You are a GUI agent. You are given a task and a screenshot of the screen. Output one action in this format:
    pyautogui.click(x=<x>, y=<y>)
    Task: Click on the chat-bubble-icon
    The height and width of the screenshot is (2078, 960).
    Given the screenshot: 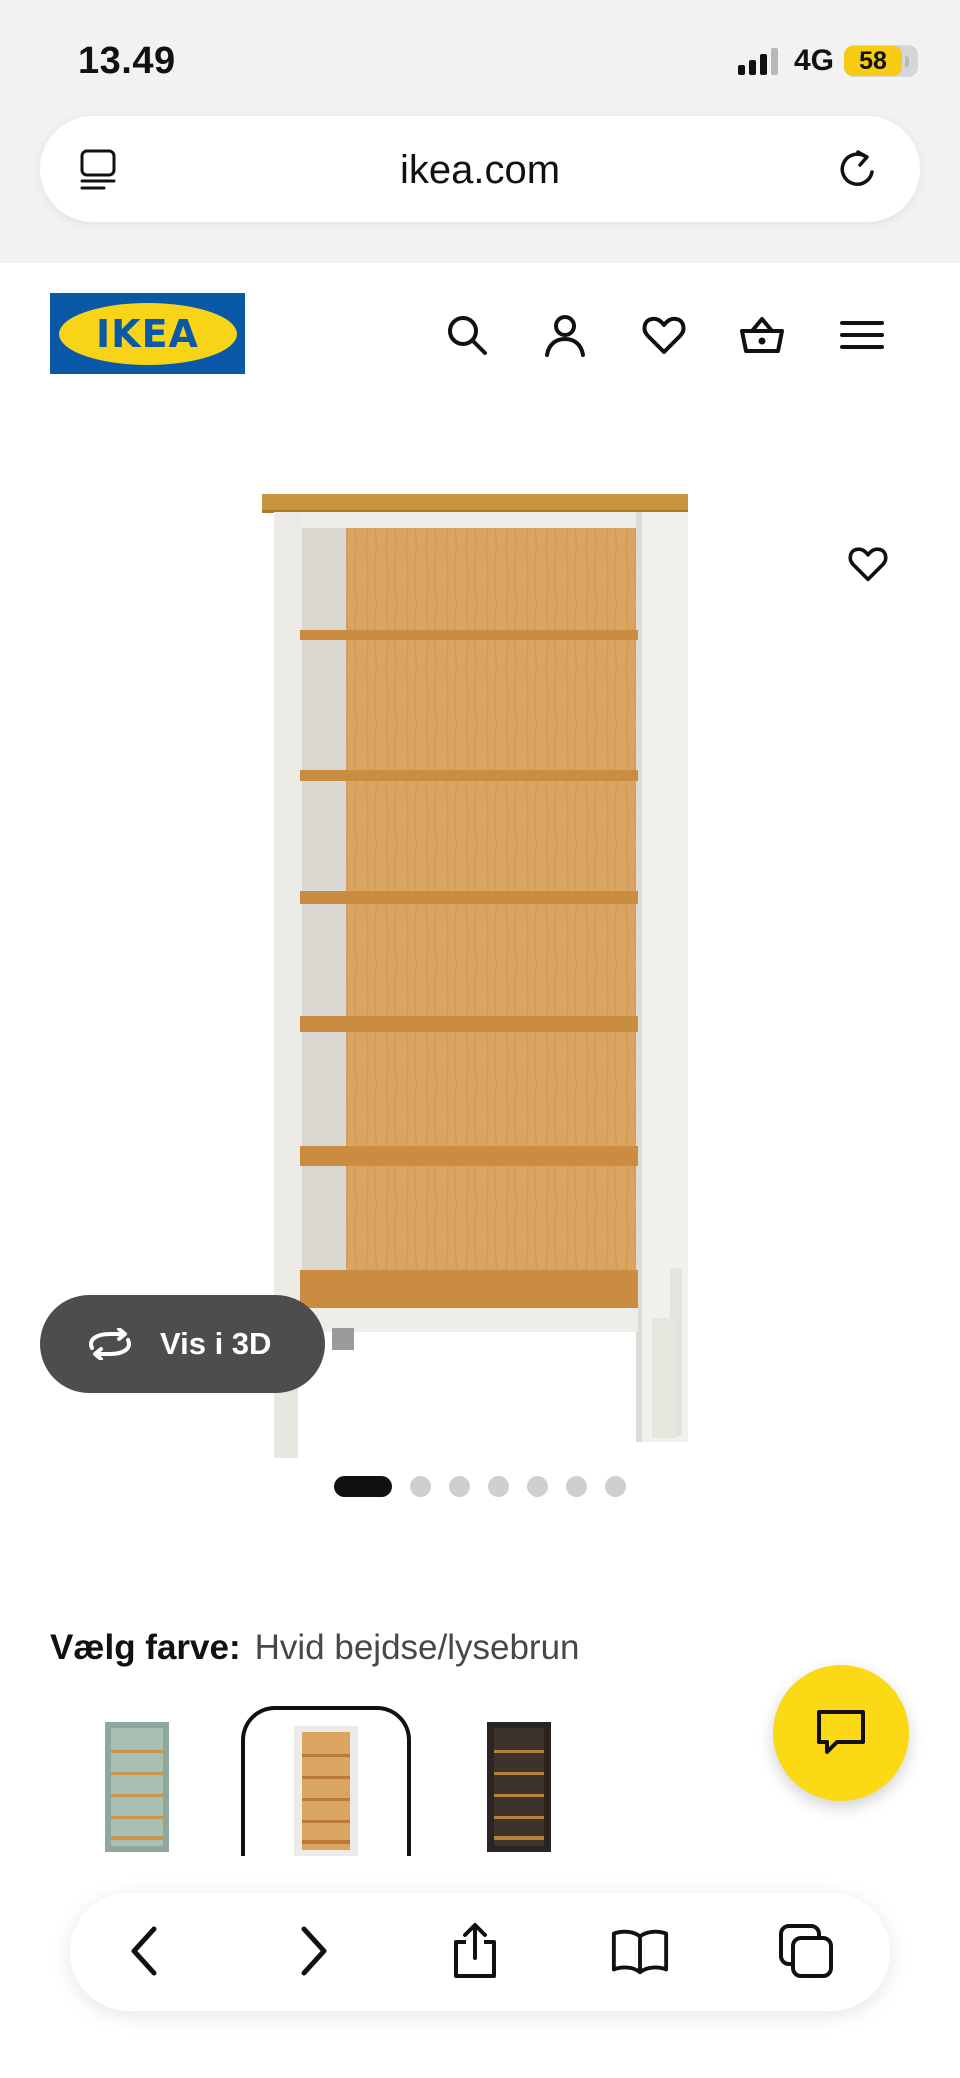 What is the action you would take?
    pyautogui.click(x=841, y=1732)
    